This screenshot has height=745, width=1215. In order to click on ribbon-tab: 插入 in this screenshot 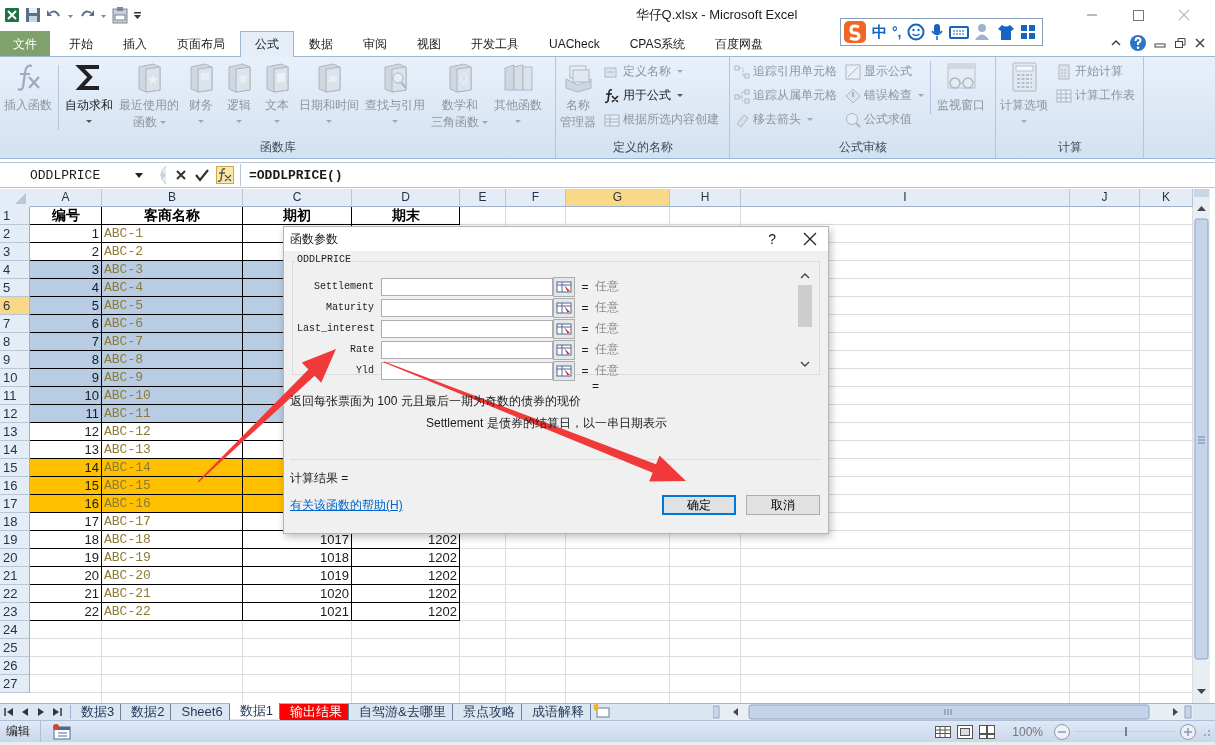, I will do `click(135, 43)`.